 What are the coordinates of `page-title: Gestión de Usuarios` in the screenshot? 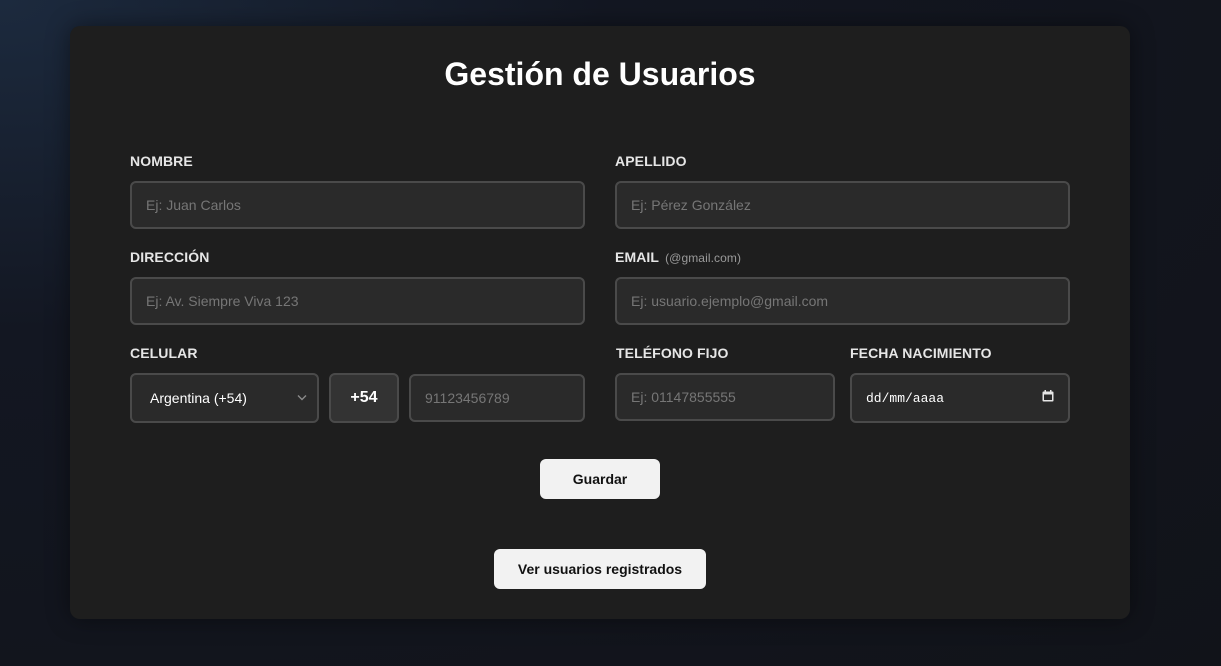 It's located at (600, 74).